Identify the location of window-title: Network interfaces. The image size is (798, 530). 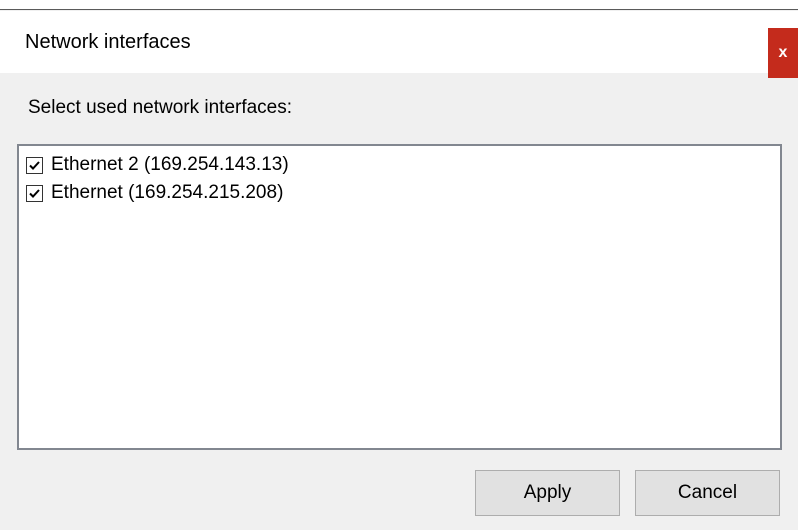
(108, 42).